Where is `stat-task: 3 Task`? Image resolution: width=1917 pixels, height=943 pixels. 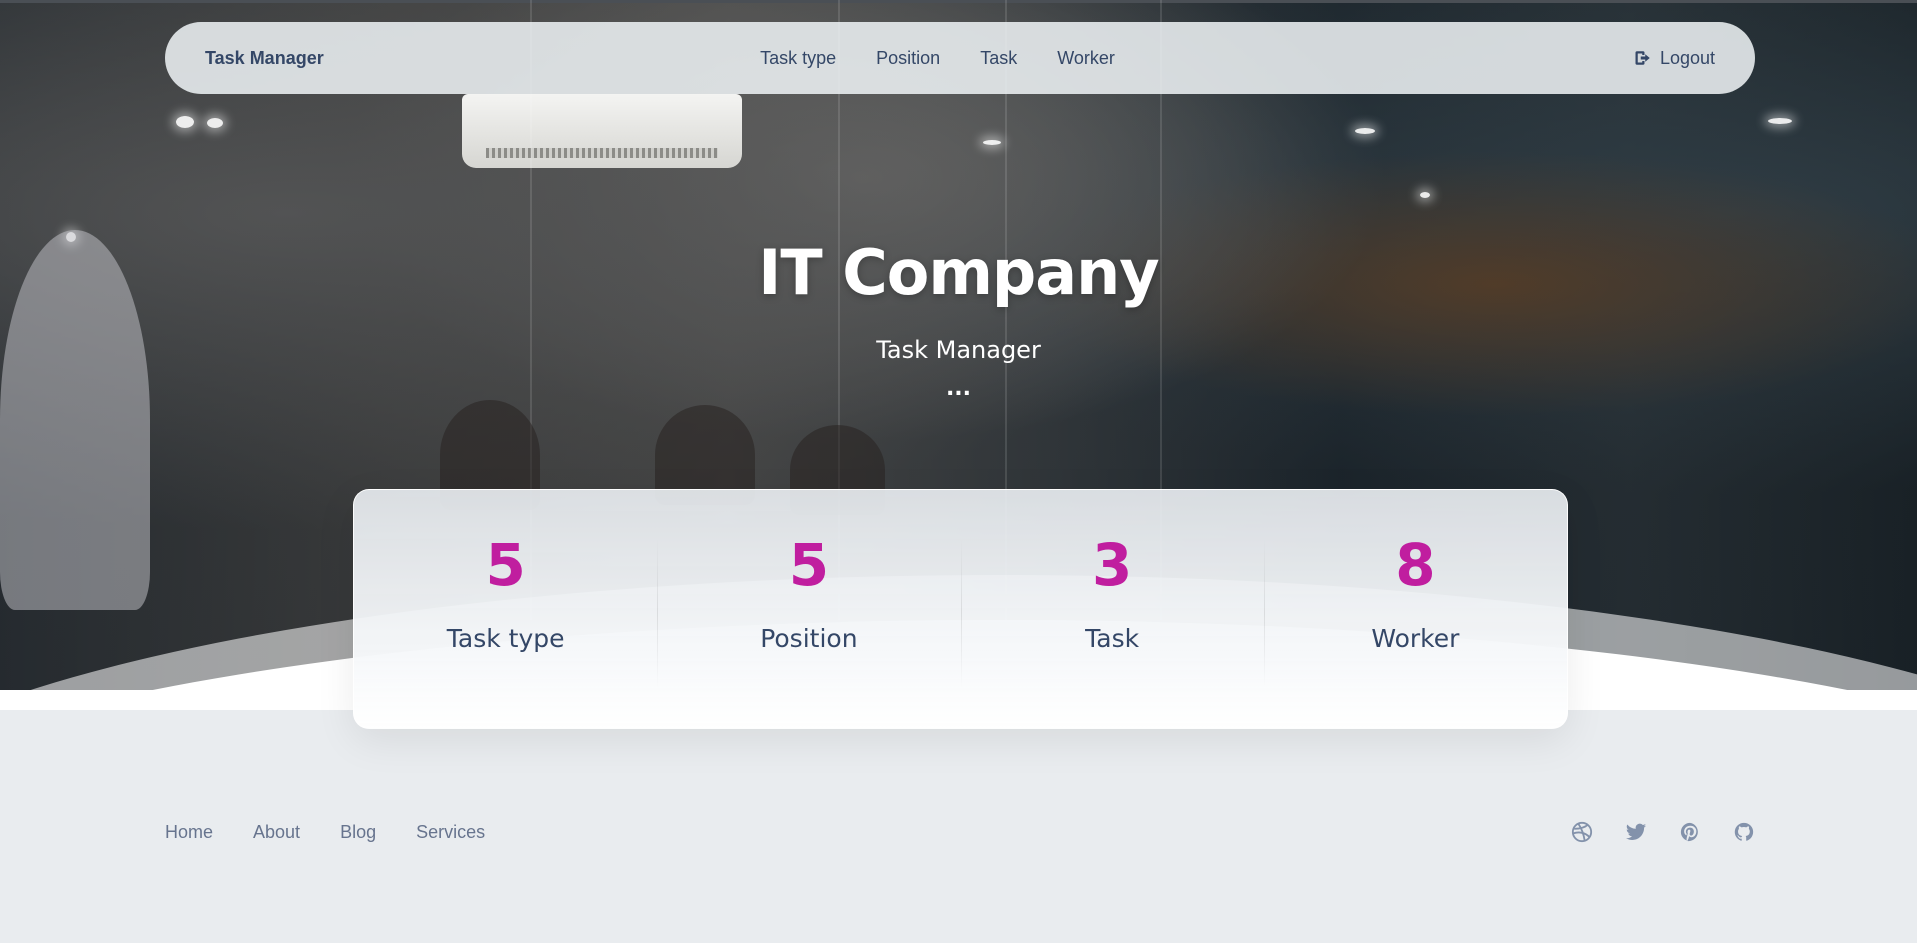
stat-task: 3 Task is located at coordinates (1112, 609).